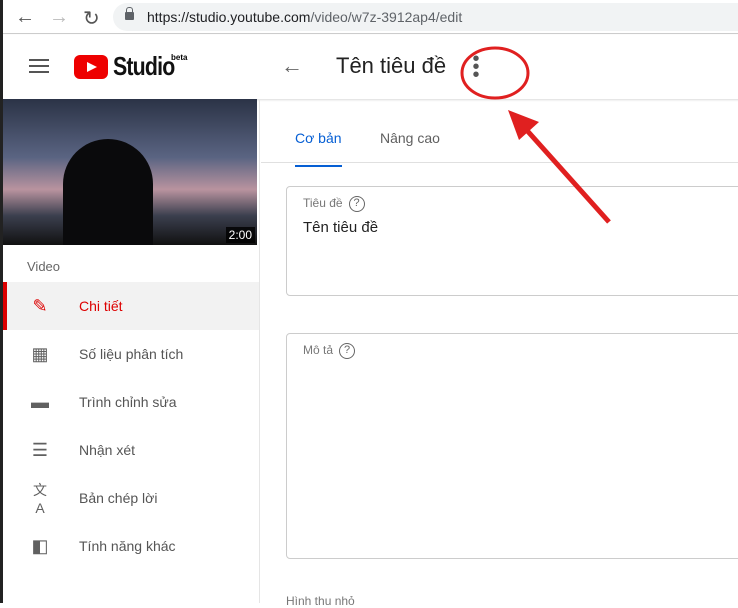 The width and height of the screenshot is (738, 608). What do you see at coordinates (566, 174) in the screenshot?
I see `annotation-arrow` at bounding box center [566, 174].